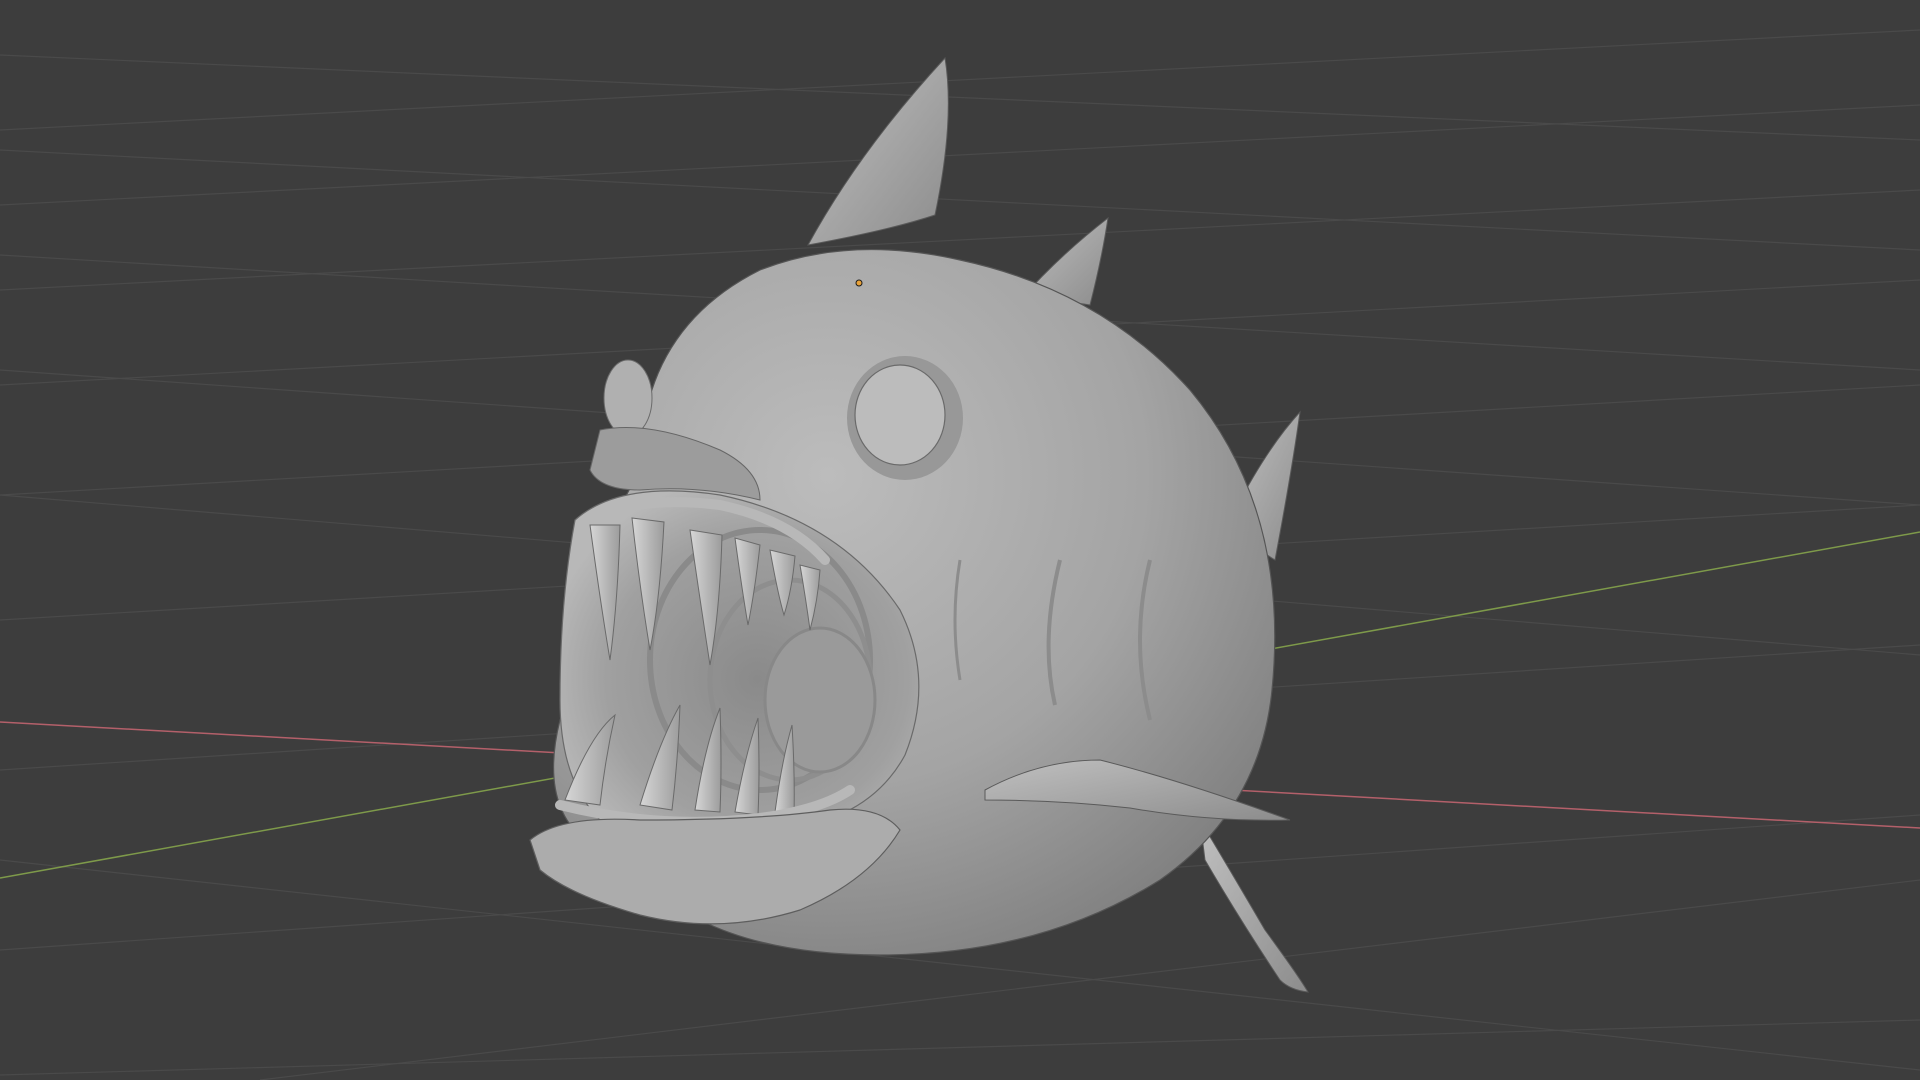 The image size is (1920, 1080). What do you see at coordinates (628, 398) in the screenshot?
I see `eye-left` at bounding box center [628, 398].